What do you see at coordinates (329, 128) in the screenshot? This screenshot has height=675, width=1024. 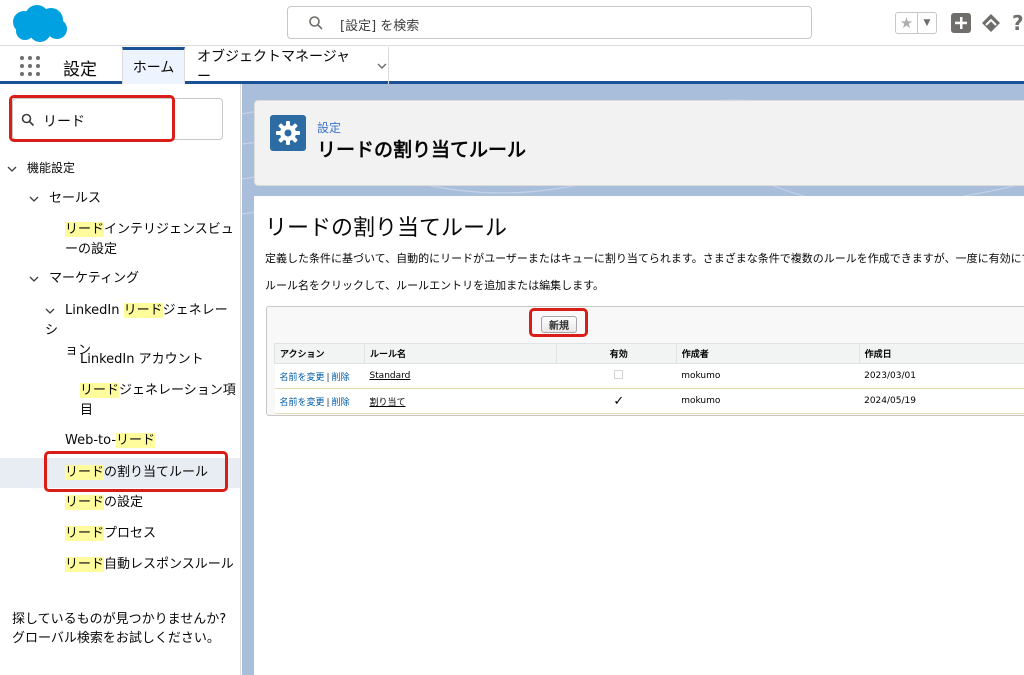 I see `page-header-subtitle: 設定` at bounding box center [329, 128].